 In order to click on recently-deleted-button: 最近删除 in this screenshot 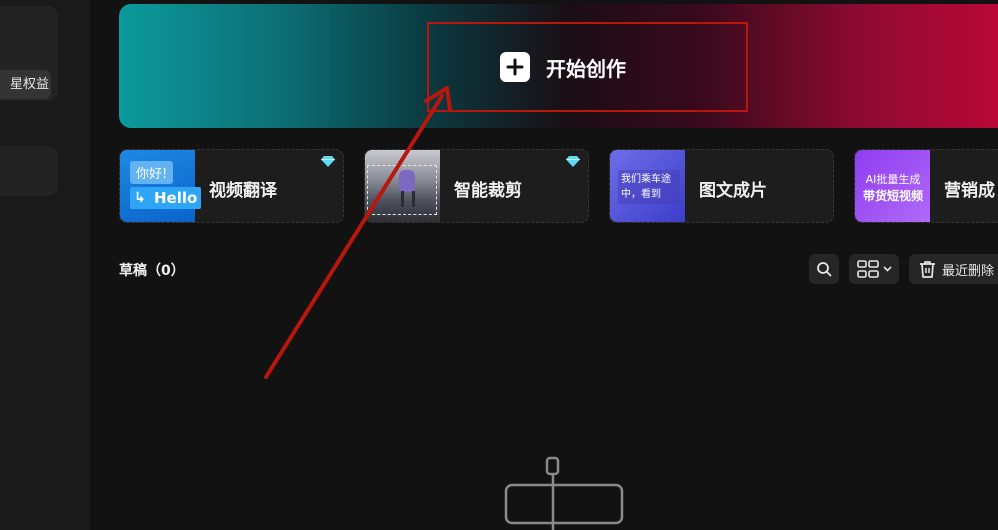, I will do `click(953, 269)`.